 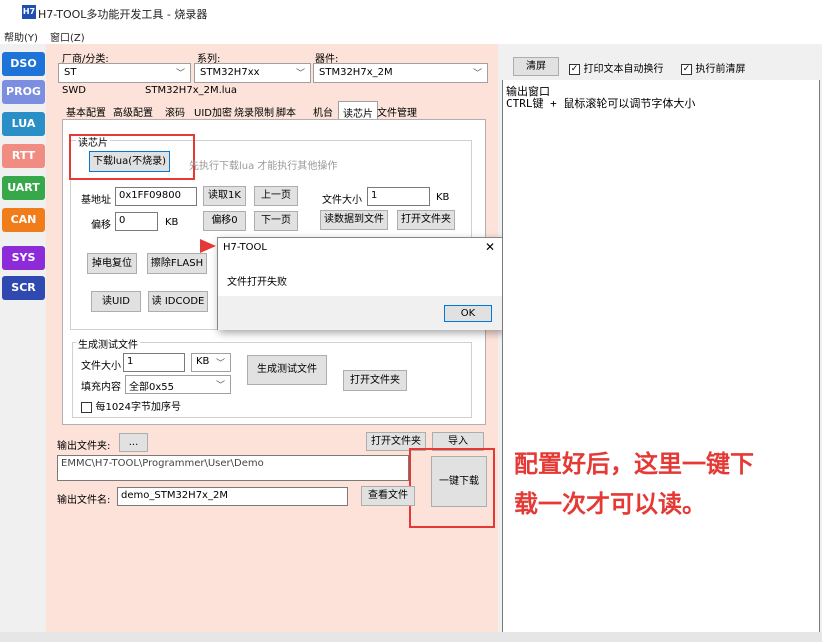 I want to click on offset-input: 0, so click(x=136, y=221).